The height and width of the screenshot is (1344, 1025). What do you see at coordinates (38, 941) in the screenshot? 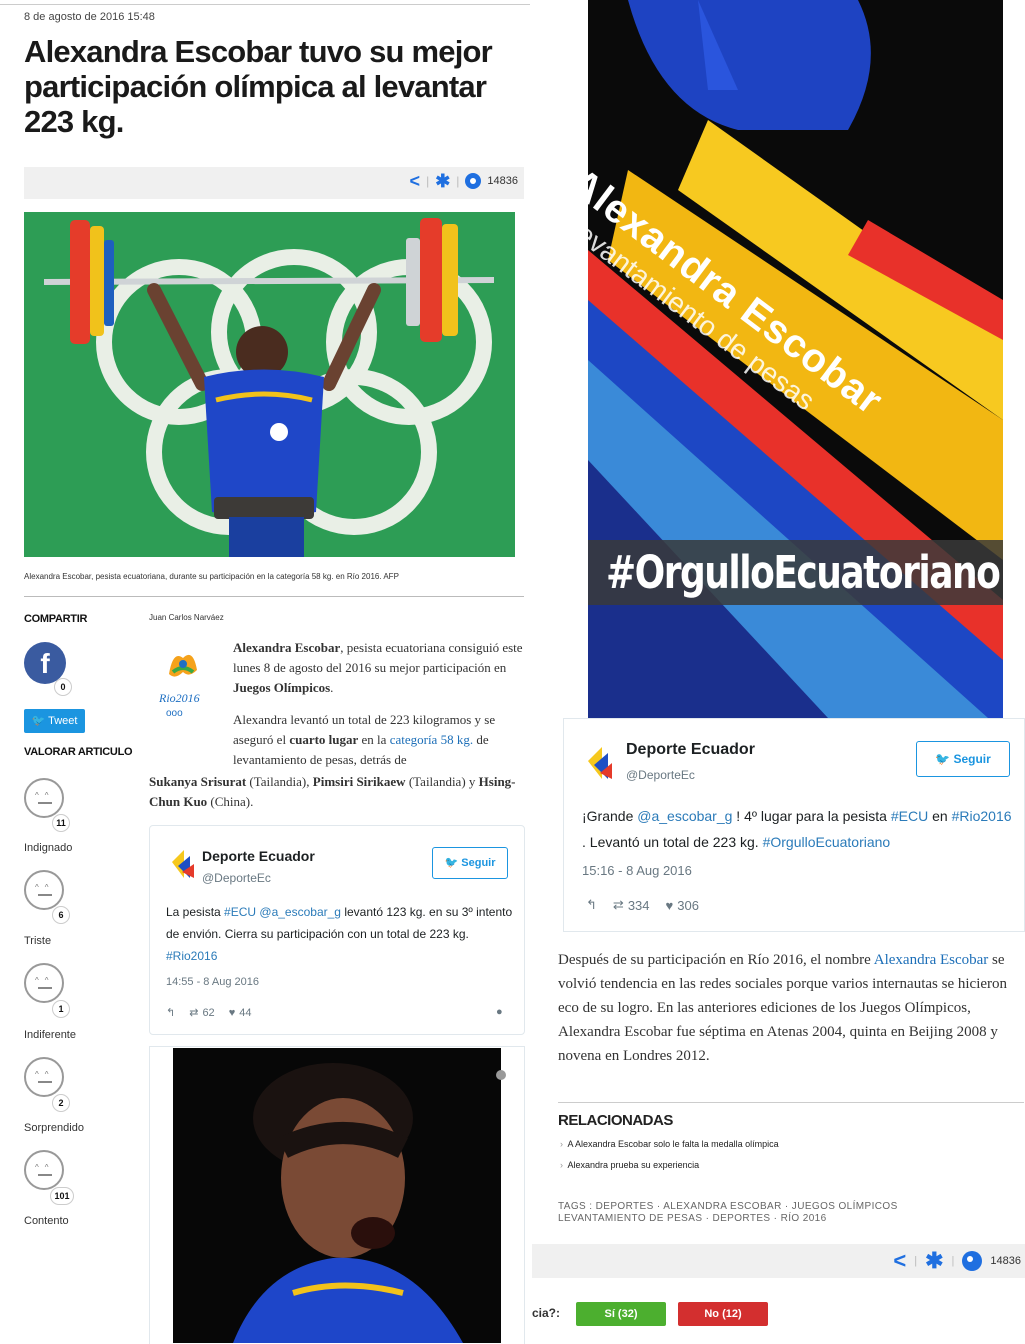
I see `reaction-label: Triste` at bounding box center [38, 941].